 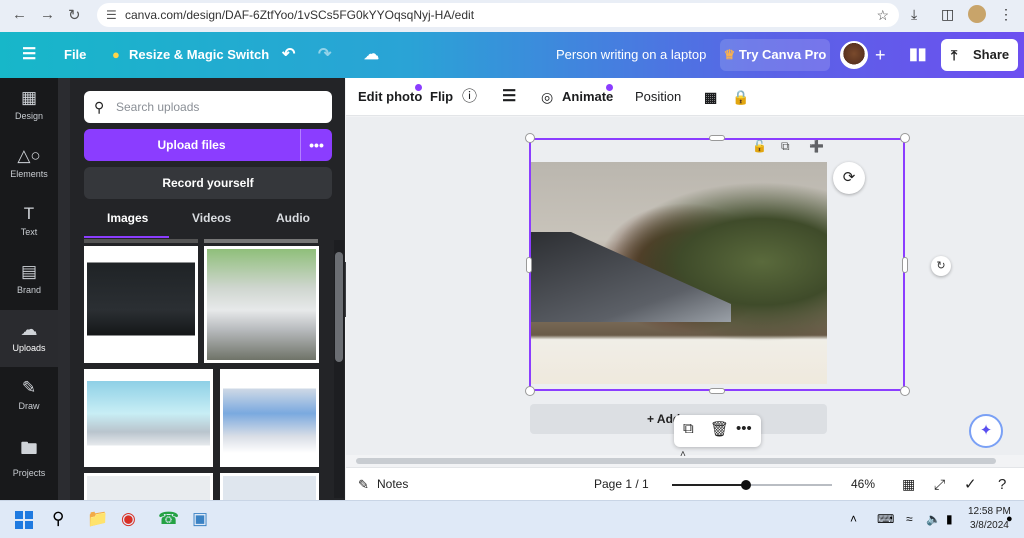 What do you see at coordinates (849, 178) in the screenshot?
I see `magic-edit-icon: ⟳` at bounding box center [849, 178].